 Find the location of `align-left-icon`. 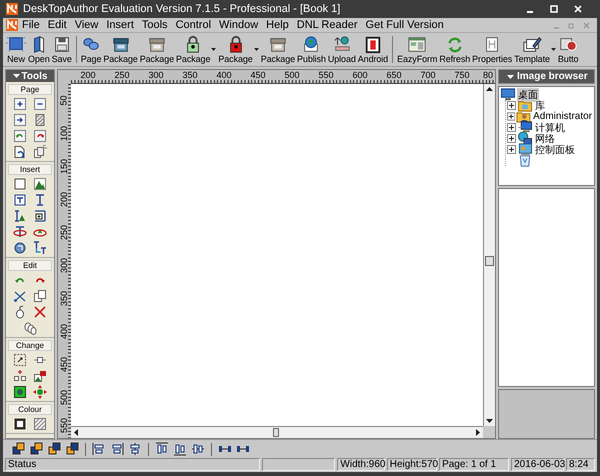

align-left-icon is located at coordinates (99, 449).